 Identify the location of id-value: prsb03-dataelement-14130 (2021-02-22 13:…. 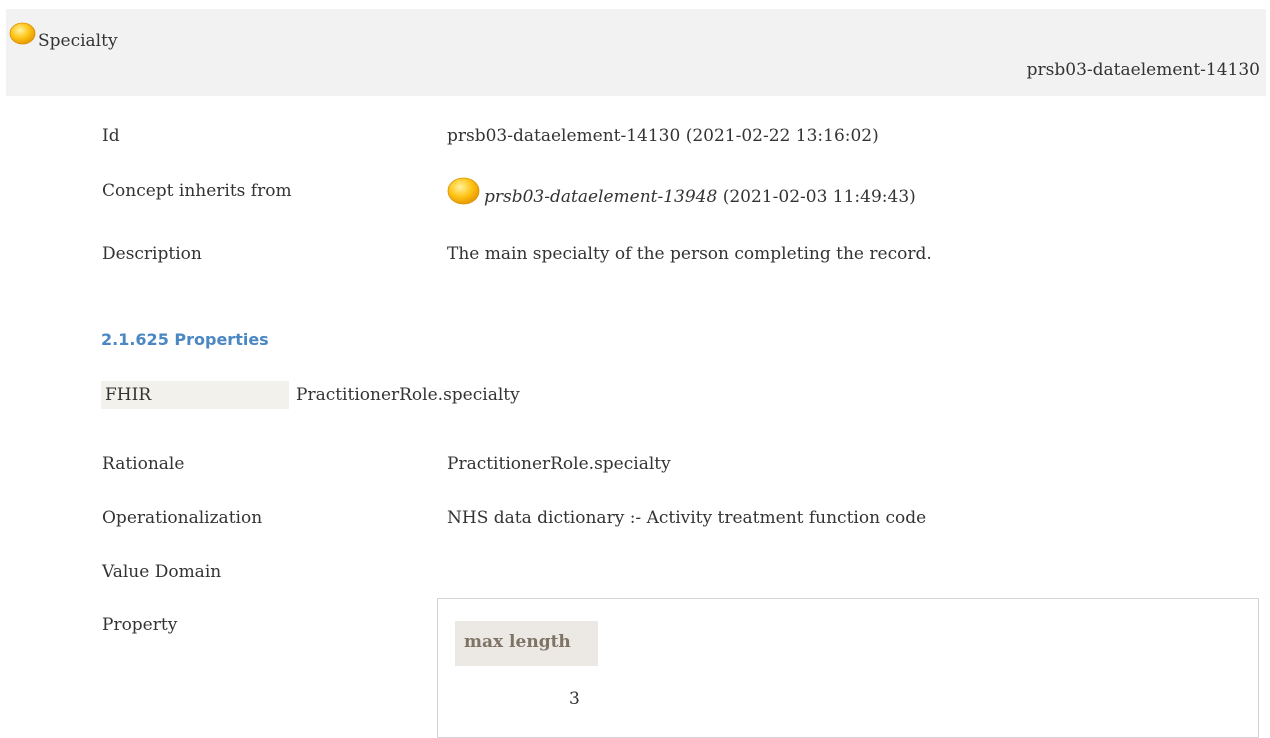
(663, 136).